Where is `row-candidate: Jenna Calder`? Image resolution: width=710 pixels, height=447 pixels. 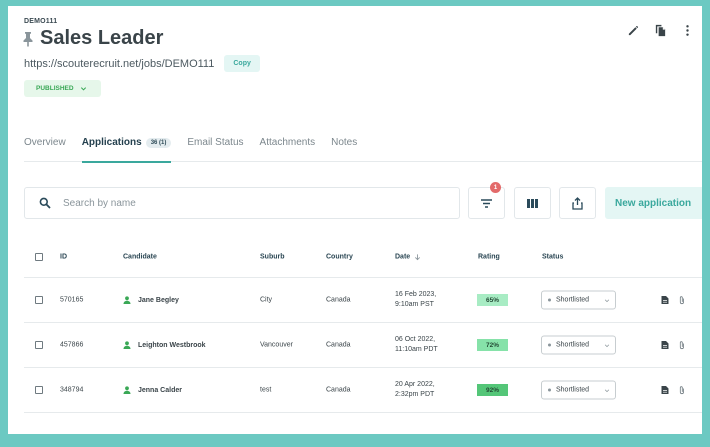 row-candidate: Jenna Calder is located at coordinates (152, 390).